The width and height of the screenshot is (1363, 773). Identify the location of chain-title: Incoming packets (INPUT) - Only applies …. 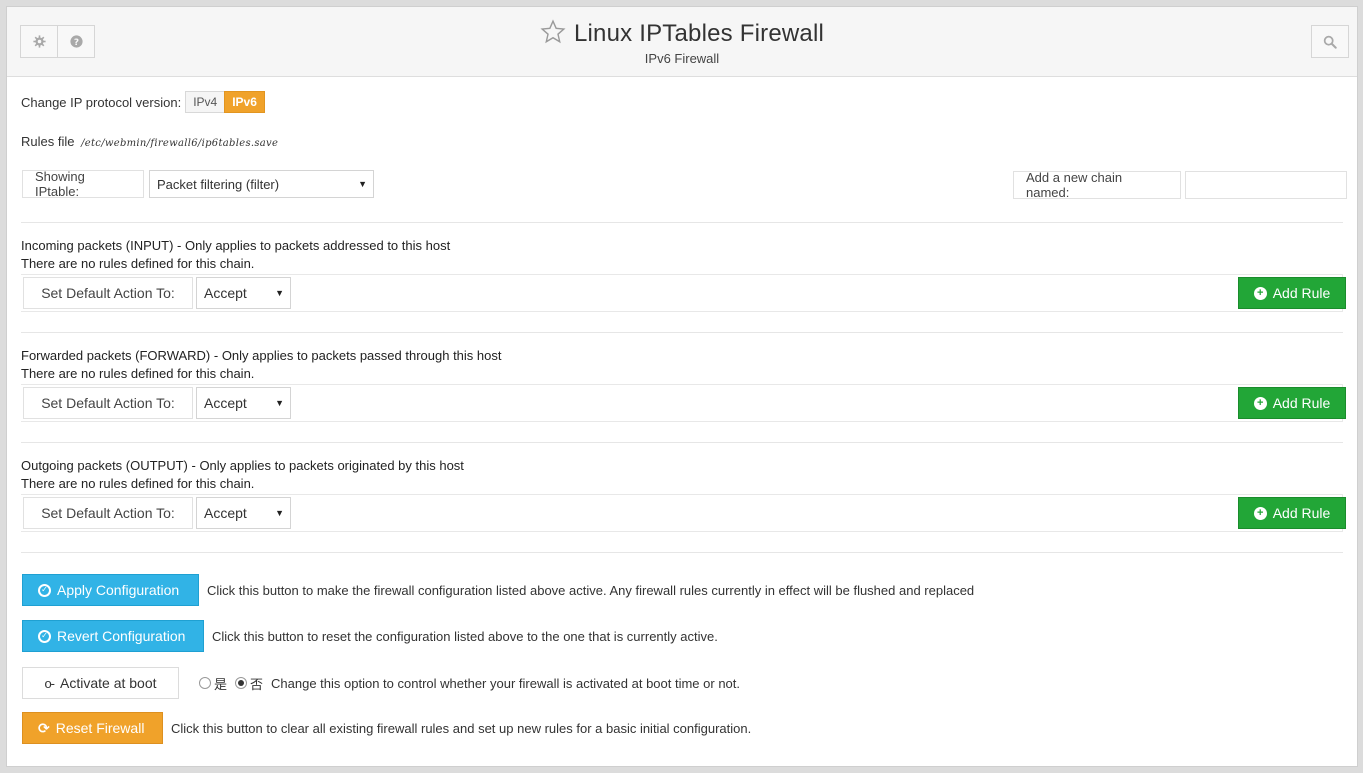
(236, 245).